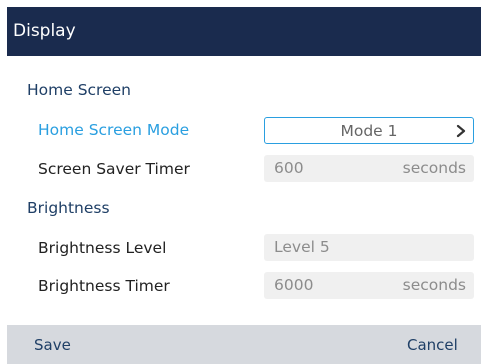  I want to click on screen-saver-timer-label: Screen Saver Timer, so click(114, 169).